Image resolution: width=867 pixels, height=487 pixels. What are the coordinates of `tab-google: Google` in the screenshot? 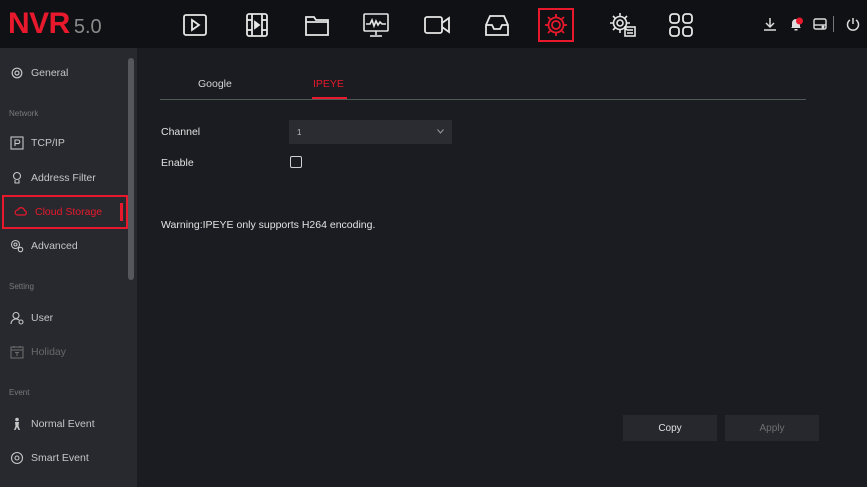 It's located at (215, 84).